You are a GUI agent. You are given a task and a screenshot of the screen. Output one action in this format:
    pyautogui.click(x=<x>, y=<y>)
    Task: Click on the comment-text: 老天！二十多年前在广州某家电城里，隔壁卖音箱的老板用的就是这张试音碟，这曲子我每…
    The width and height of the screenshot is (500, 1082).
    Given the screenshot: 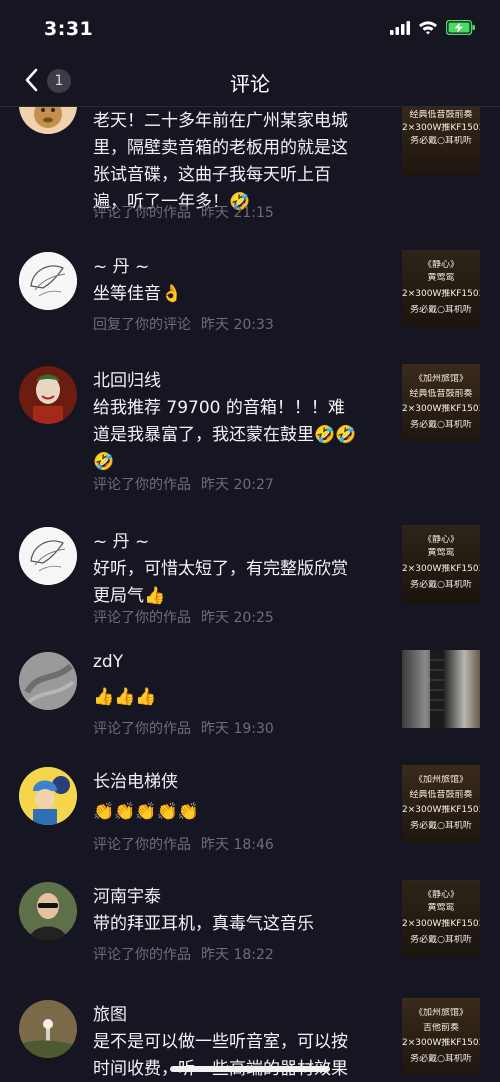 What is the action you would take?
    pyautogui.click(x=220, y=161)
    